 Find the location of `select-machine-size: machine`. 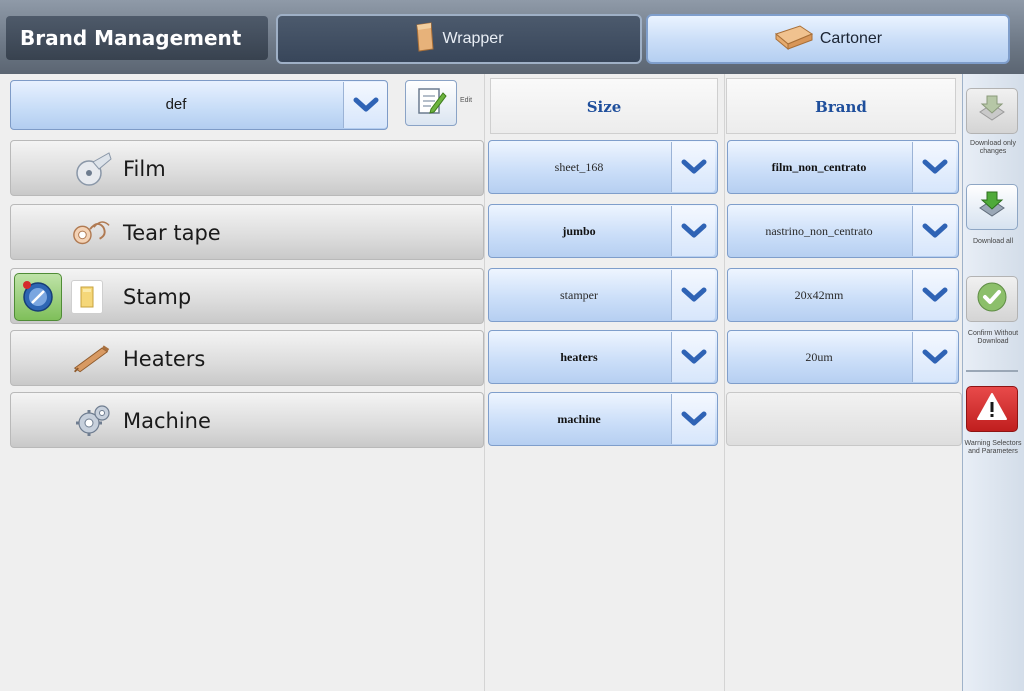

select-machine-size: machine is located at coordinates (603, 419).